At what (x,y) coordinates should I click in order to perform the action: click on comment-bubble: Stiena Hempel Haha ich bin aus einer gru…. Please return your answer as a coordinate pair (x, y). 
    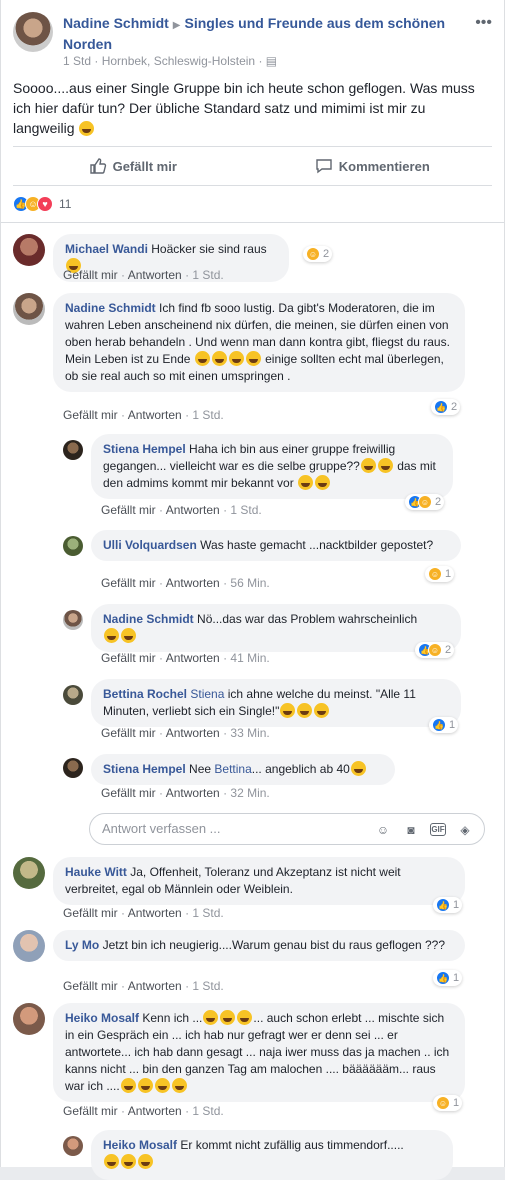
    Looking at the image, I should click on (272, 466).